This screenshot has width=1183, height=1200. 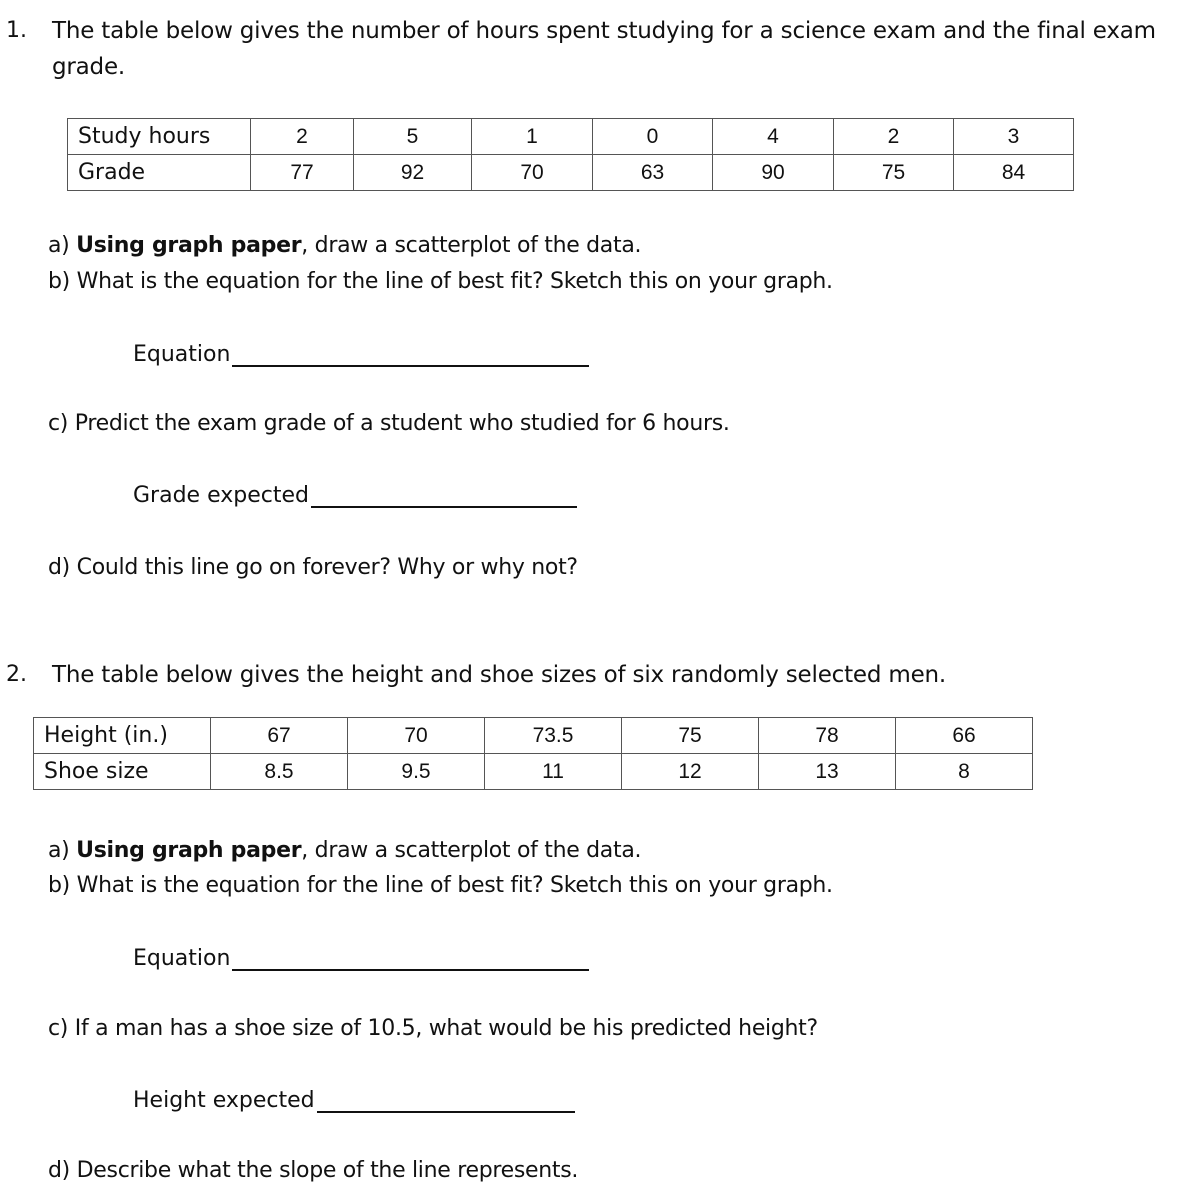 What do you see at coordinates (159, 136) in the screenshot?
I see `row-label: Study hours` at bounding box center [159, 136].